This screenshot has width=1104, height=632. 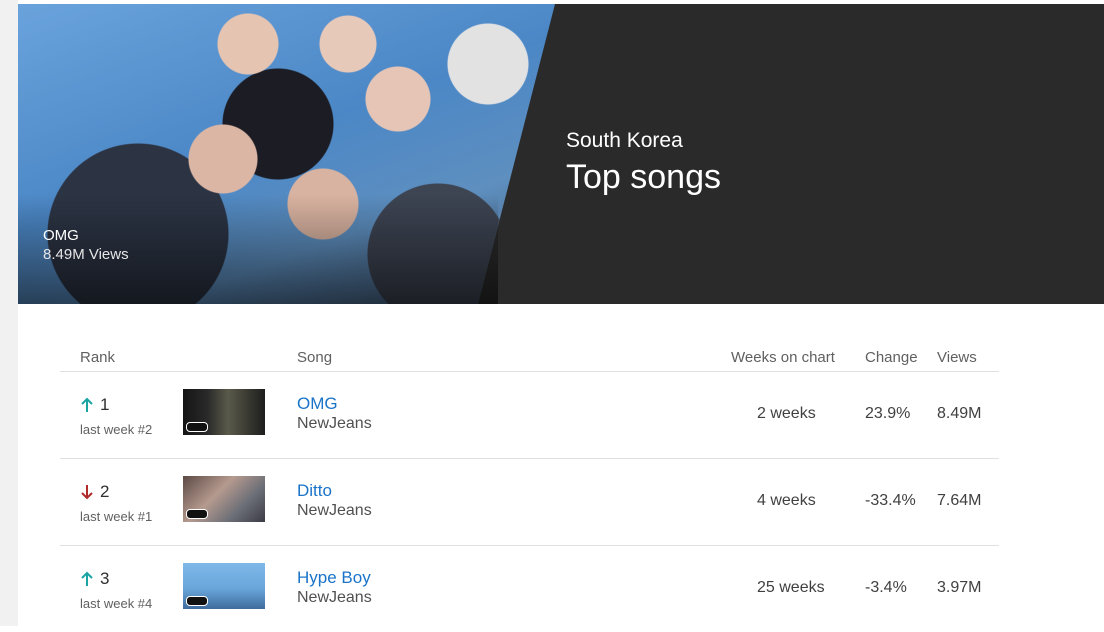 I want to click on featured-song-title: OMG, so click(x=86, y=235).